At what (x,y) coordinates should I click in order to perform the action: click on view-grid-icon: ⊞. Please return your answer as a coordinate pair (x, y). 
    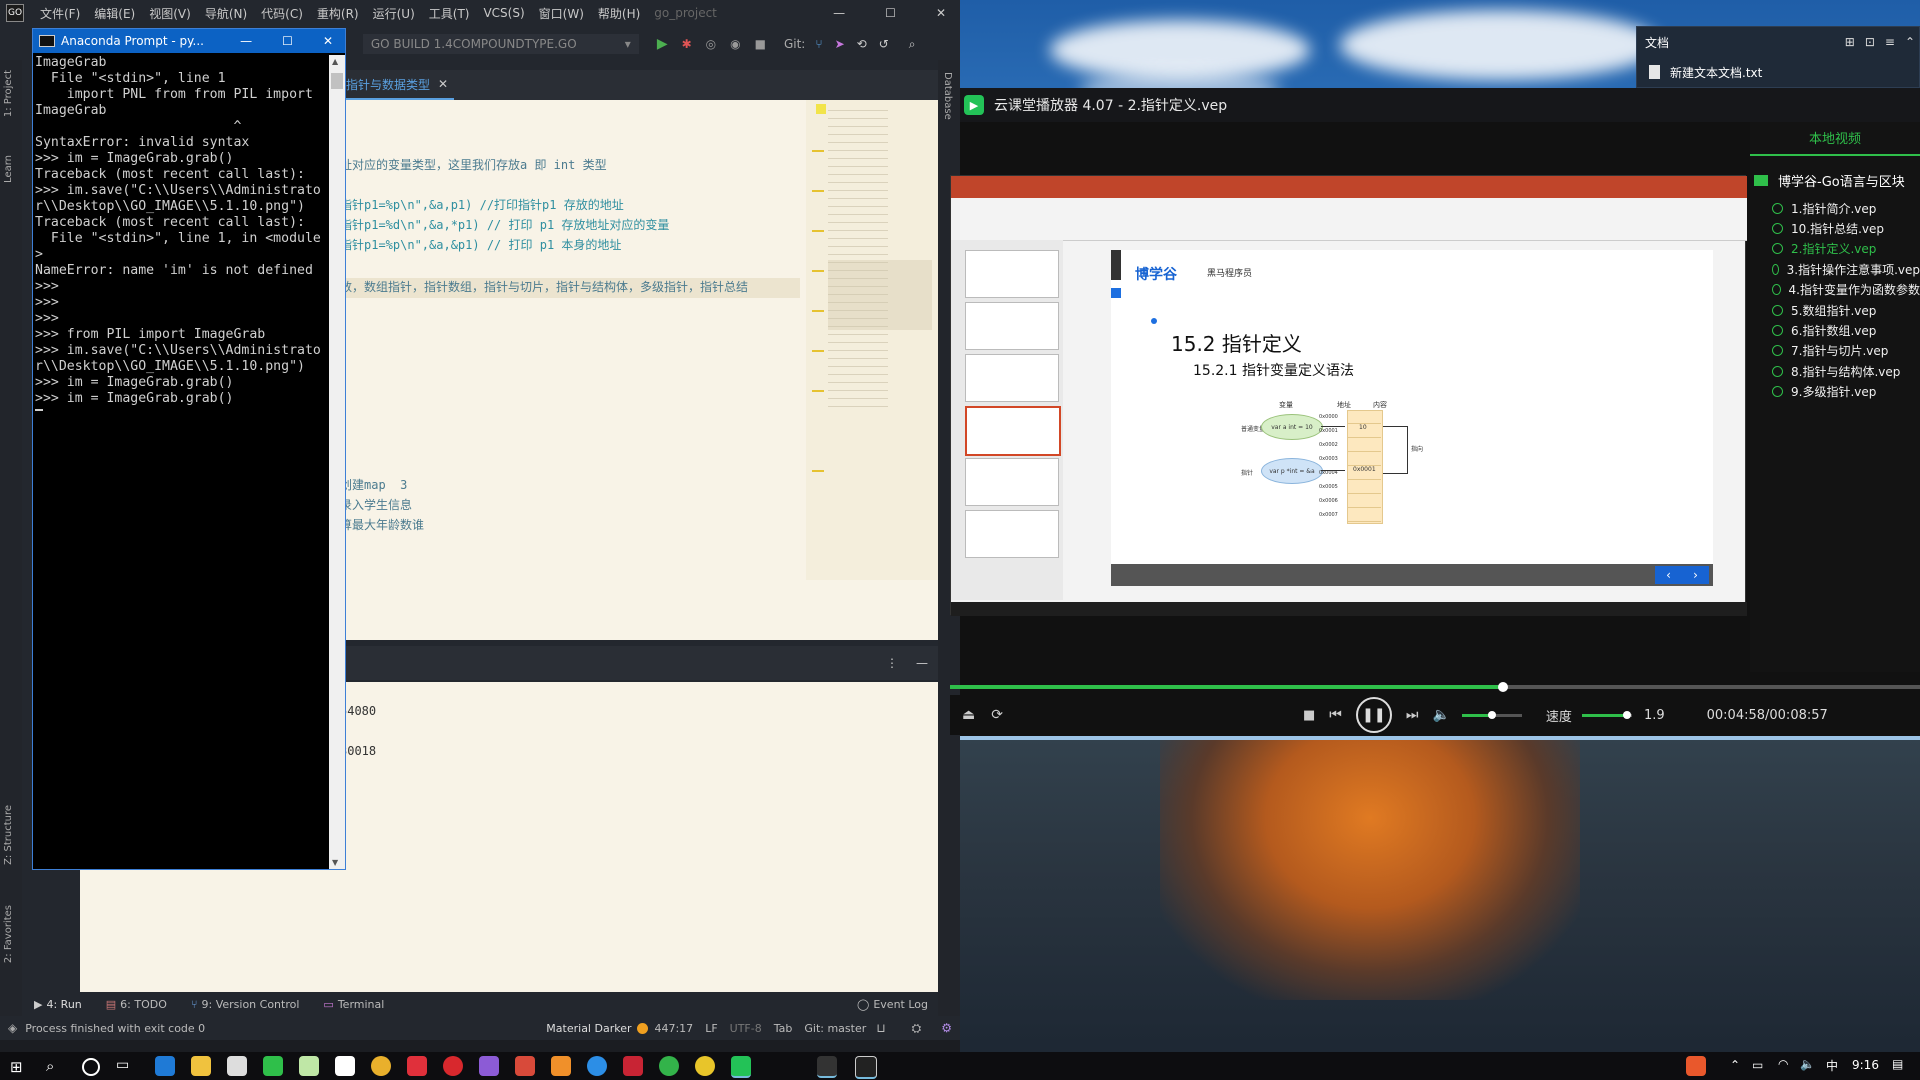
    Looking at the image, I should click on (1850, 42).